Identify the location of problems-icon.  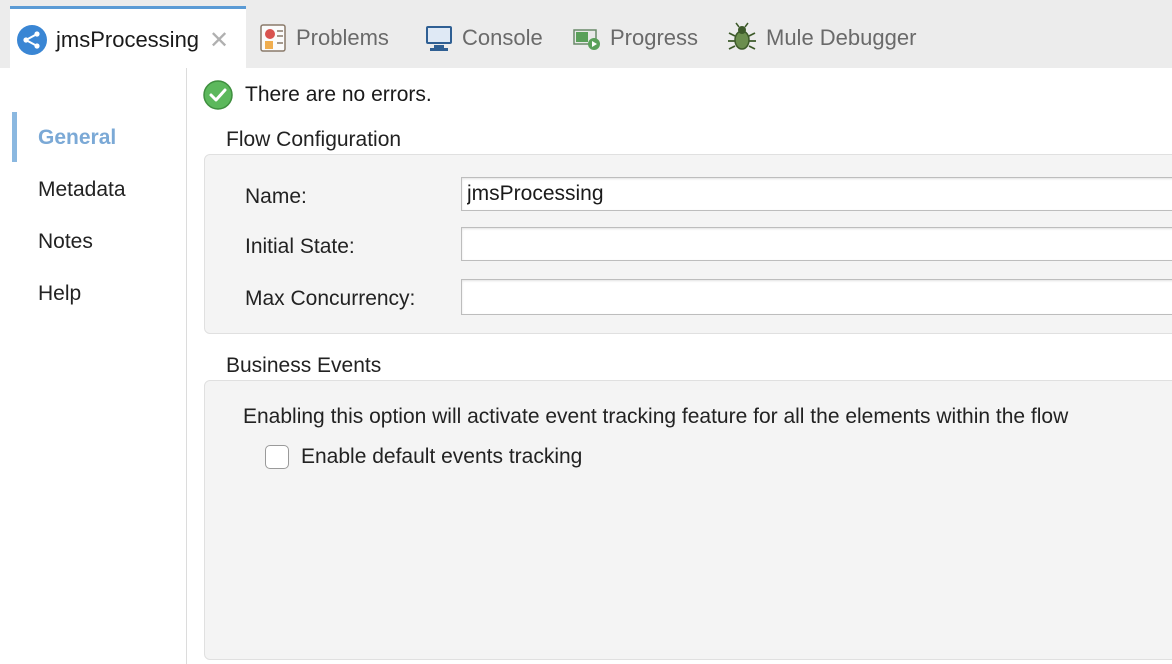
(273, 38).